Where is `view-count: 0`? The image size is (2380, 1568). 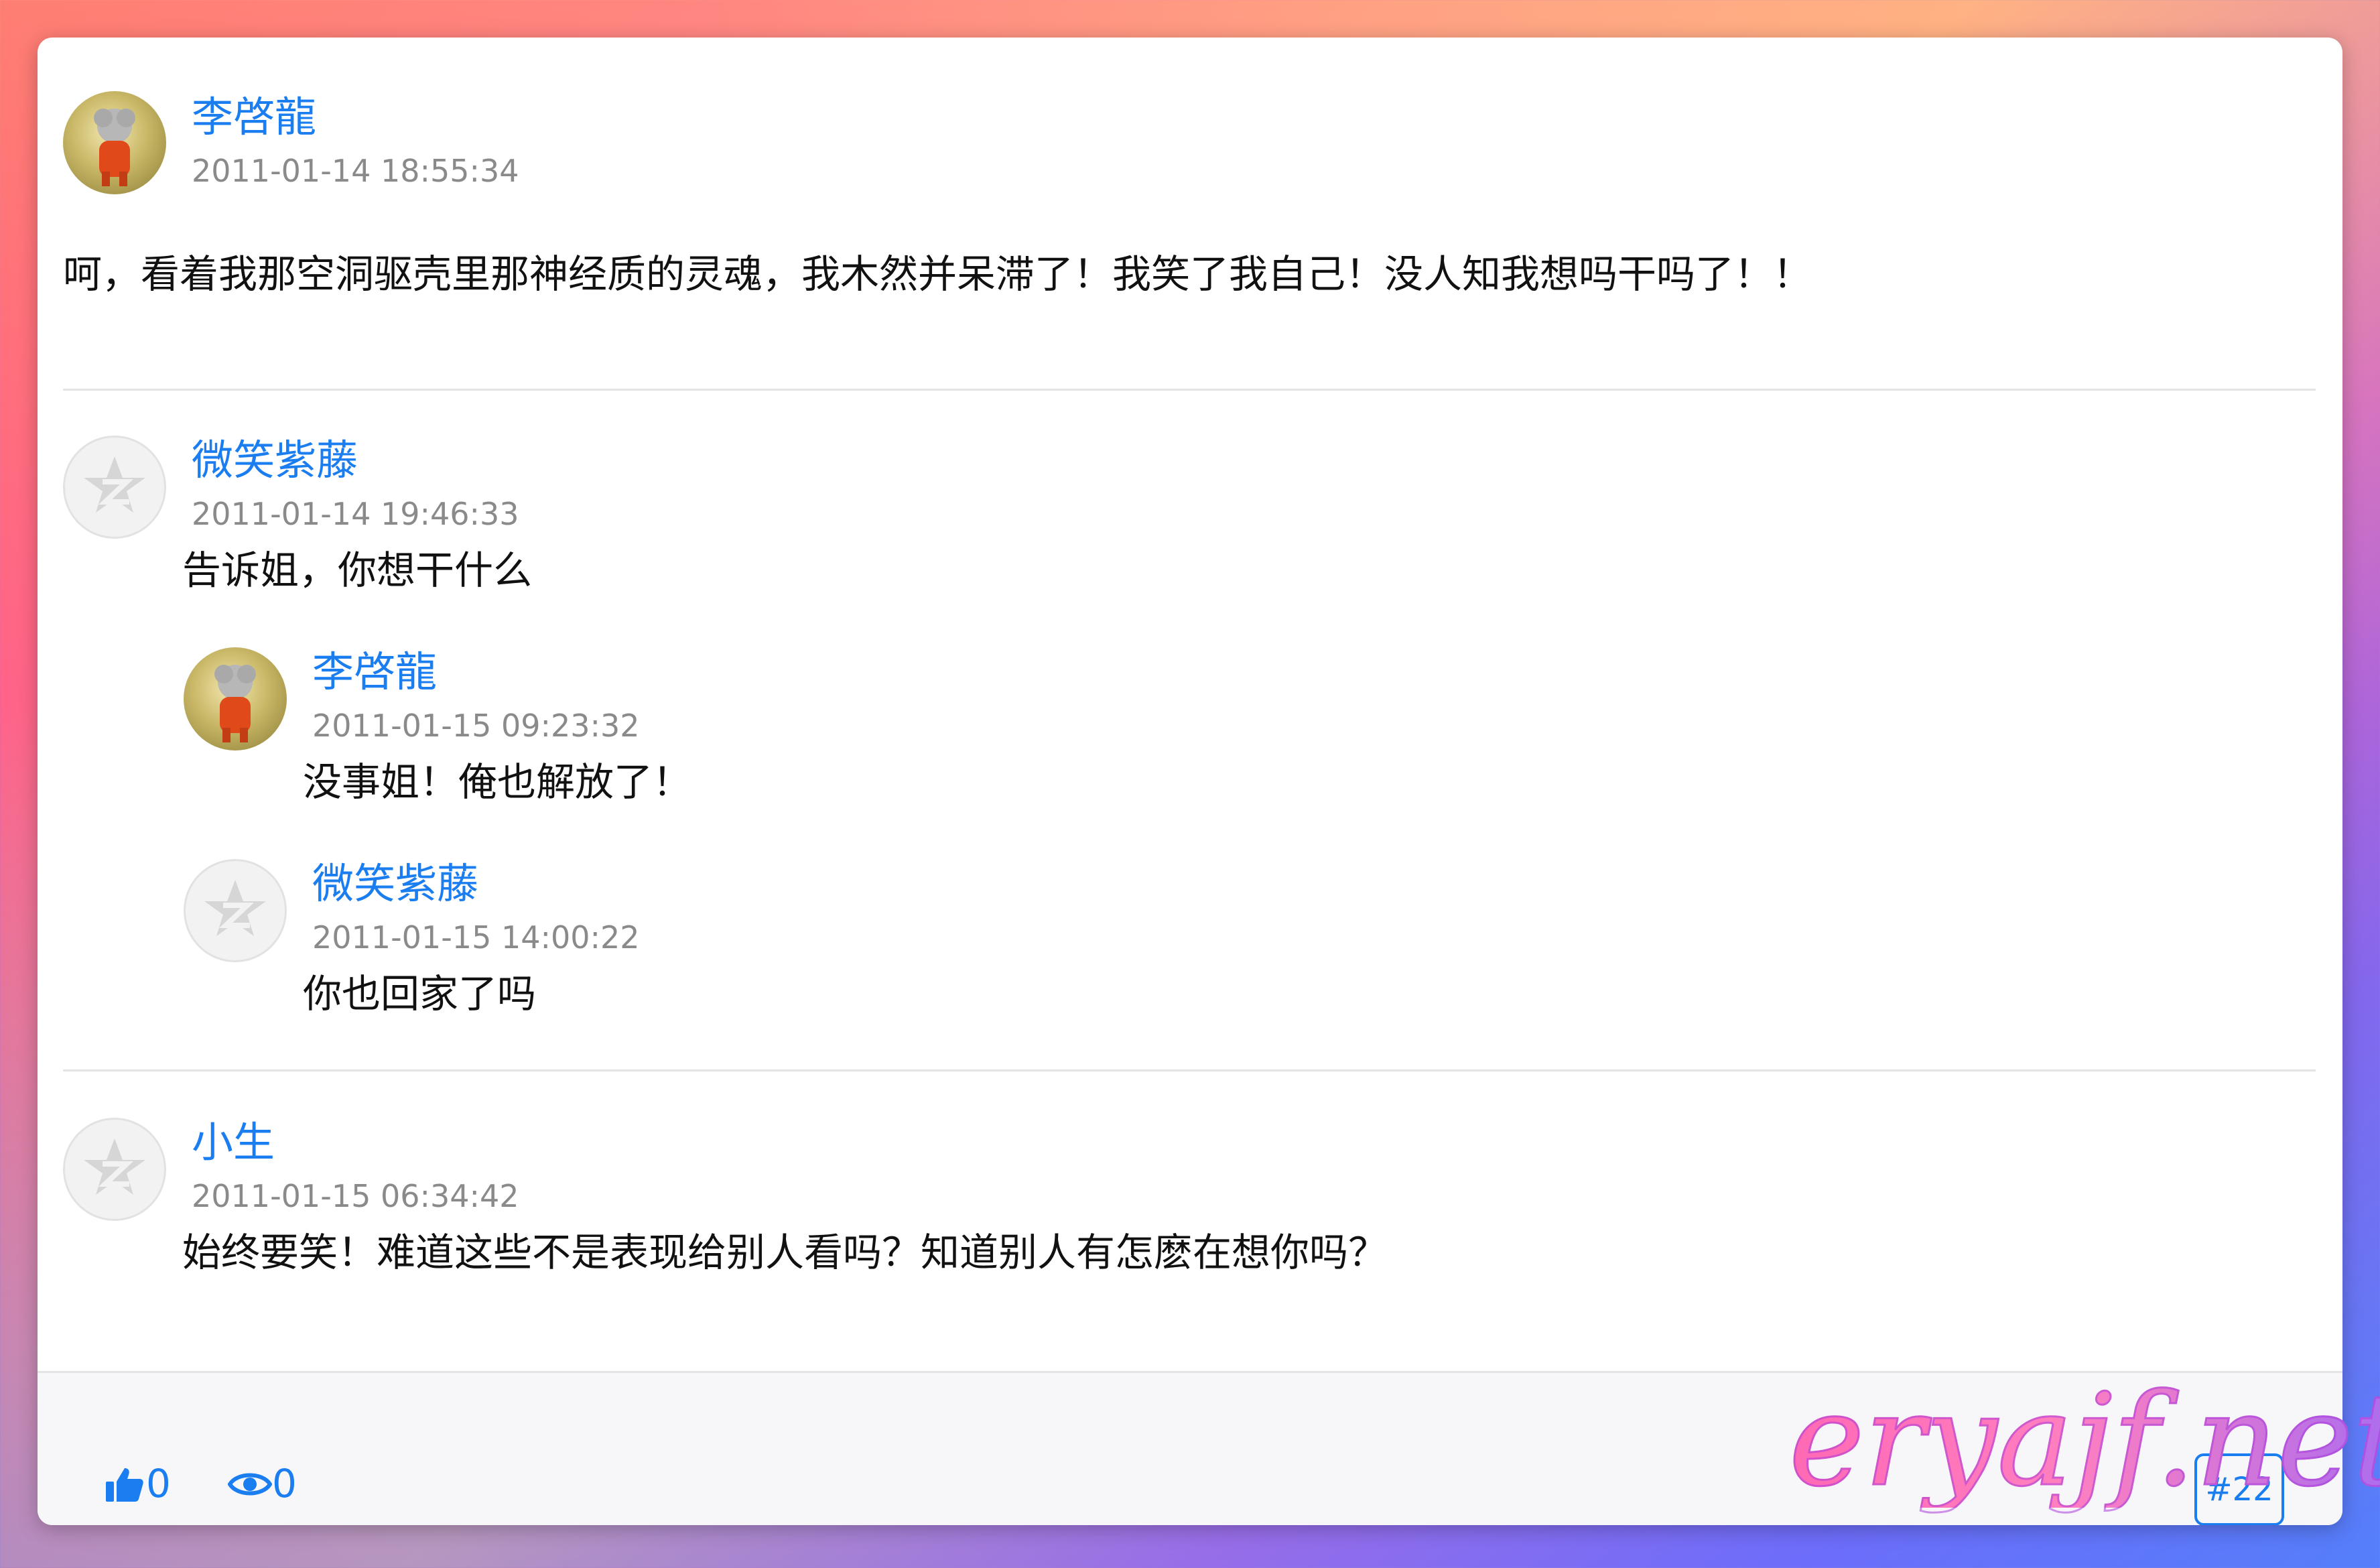
view-count: 0 is located at coordinates (284, 1483).